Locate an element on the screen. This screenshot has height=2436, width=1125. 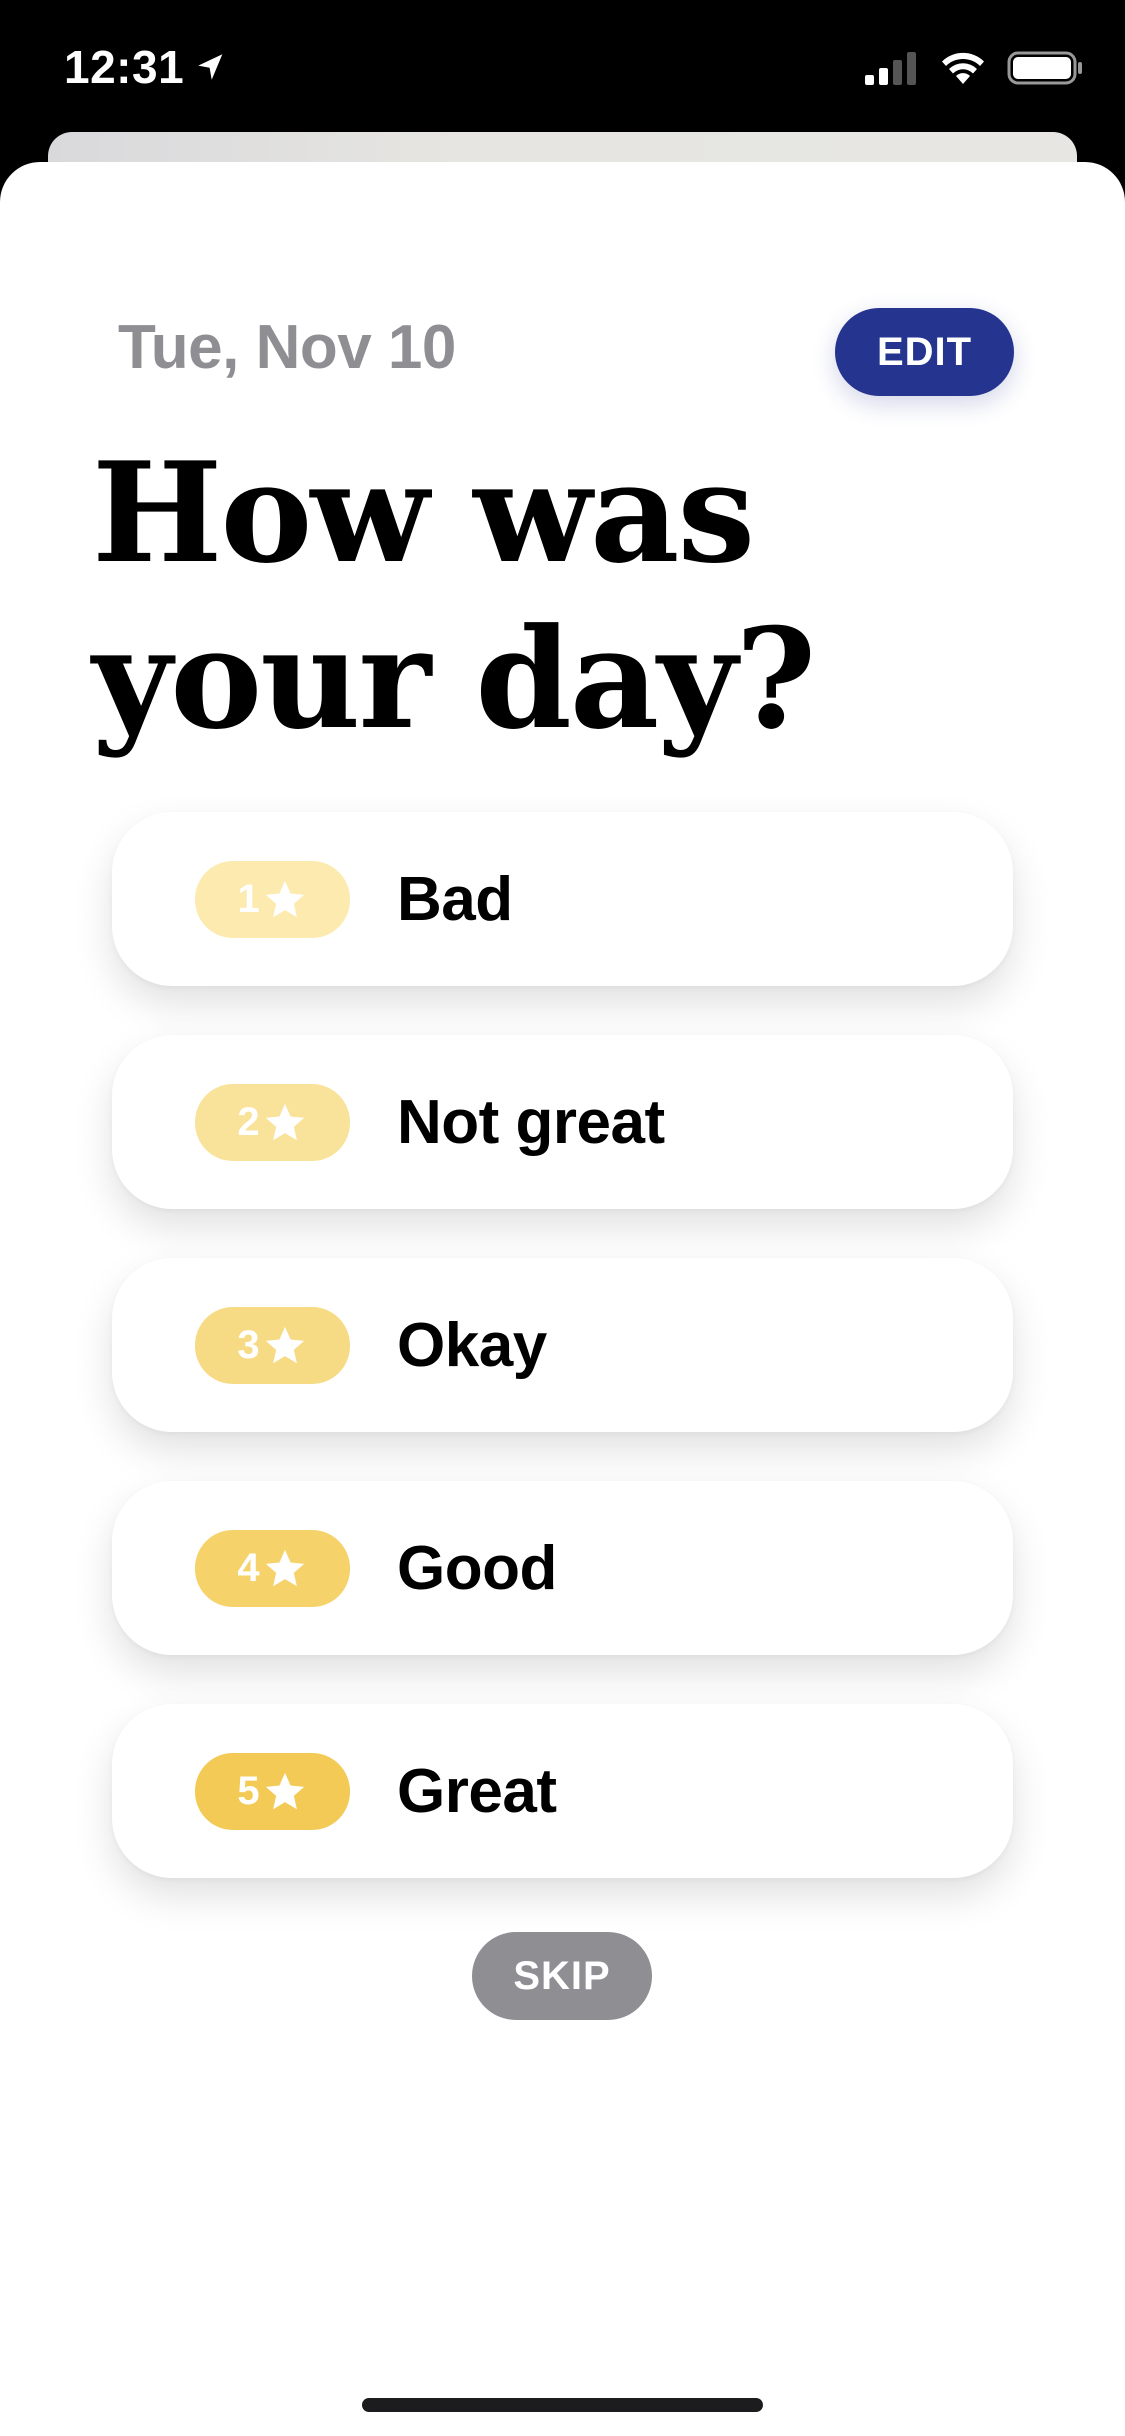
rating-option-label: Great is located at coordinates (477, 1791).